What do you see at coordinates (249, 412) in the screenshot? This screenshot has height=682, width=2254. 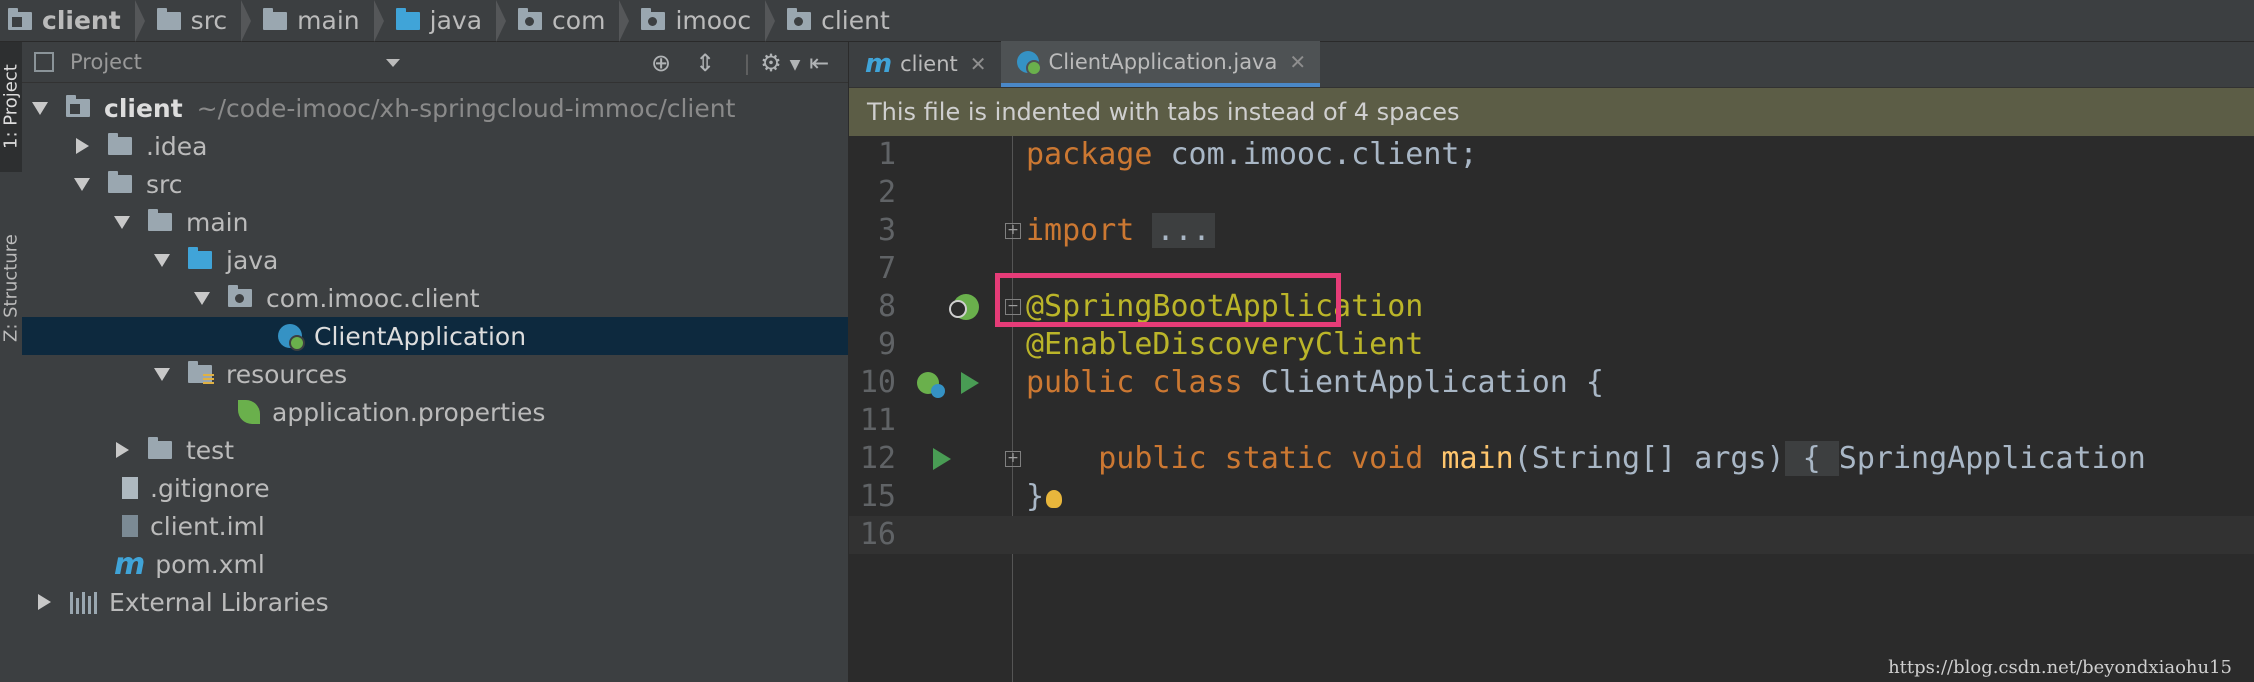 I see `spring-leaf-icon` at bounding box center [249, 412].